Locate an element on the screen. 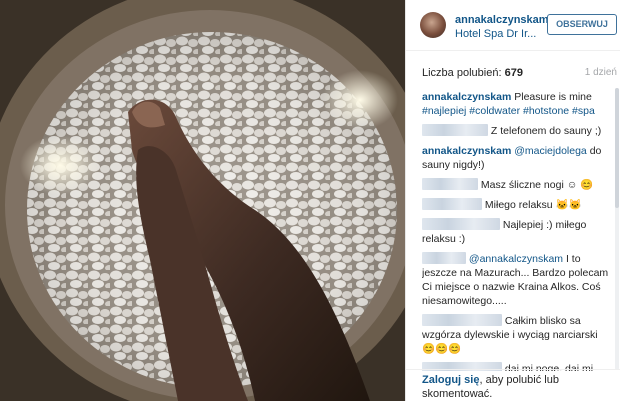 The width and height of the screenshot is (620, 402). hashtag: #coldwater is located at coordinates (494, 111).